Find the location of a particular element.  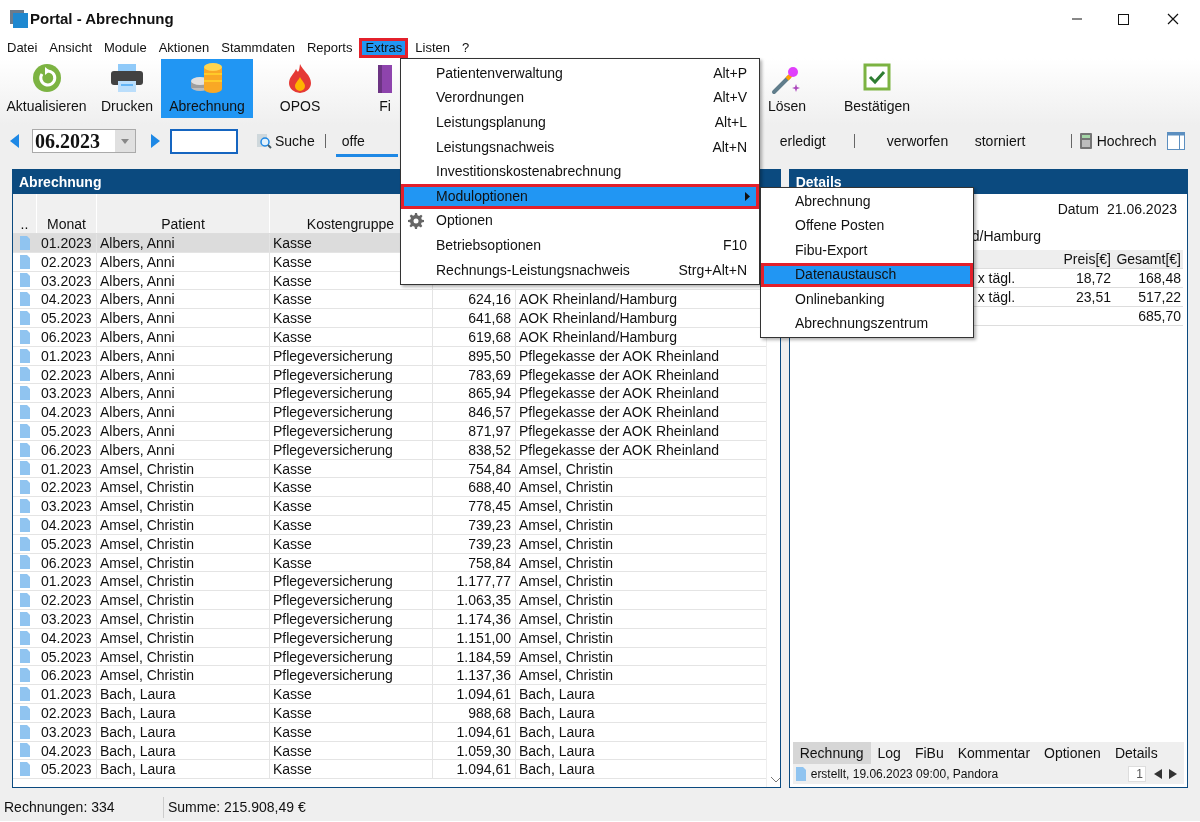

table-row: 05.2023 Amsel, Christin Pflegeversicherung 1.184,59 Amsel, Christin is located at coordinates (389, 657).